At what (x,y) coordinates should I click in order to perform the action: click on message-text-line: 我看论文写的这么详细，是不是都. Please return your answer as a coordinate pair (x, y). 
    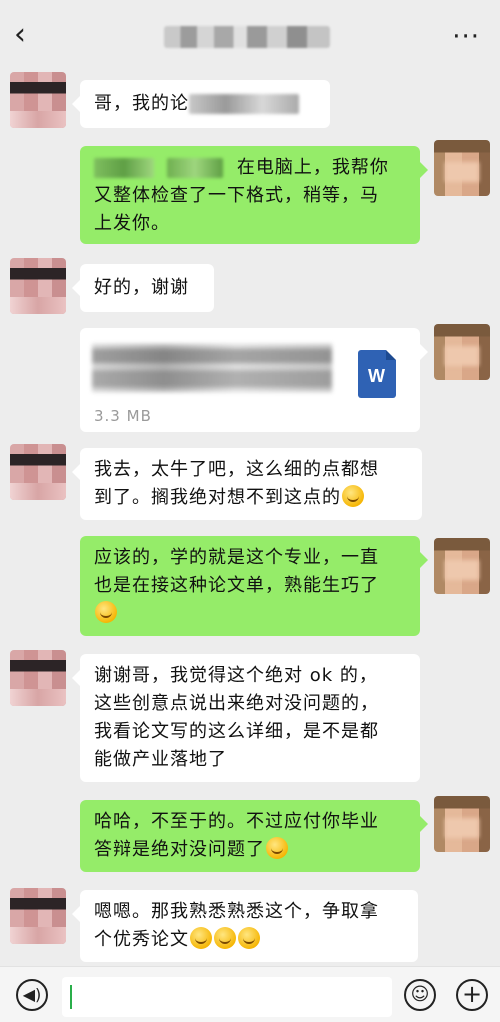
    Looking at the image, I should click on (236, 731).